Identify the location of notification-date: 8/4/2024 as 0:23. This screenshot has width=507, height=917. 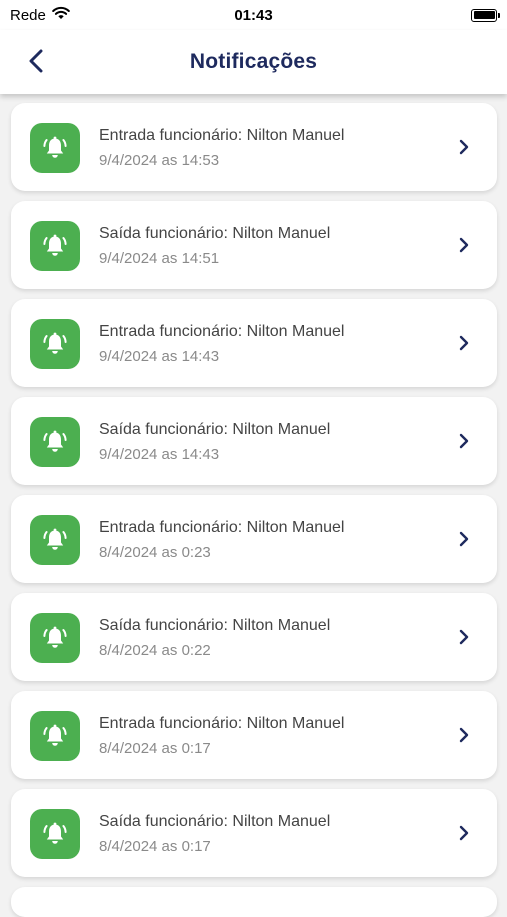
(155, 552).